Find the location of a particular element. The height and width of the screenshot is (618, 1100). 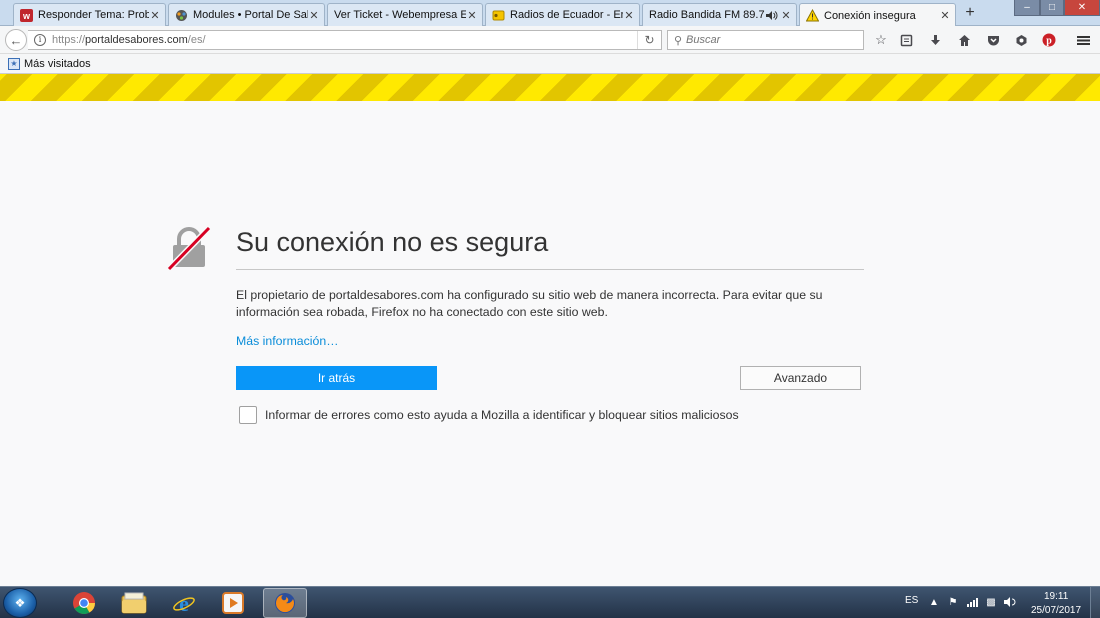

tab-conexion-insegura: Conexión insegura ✕ is located at coordinates (877, 15).